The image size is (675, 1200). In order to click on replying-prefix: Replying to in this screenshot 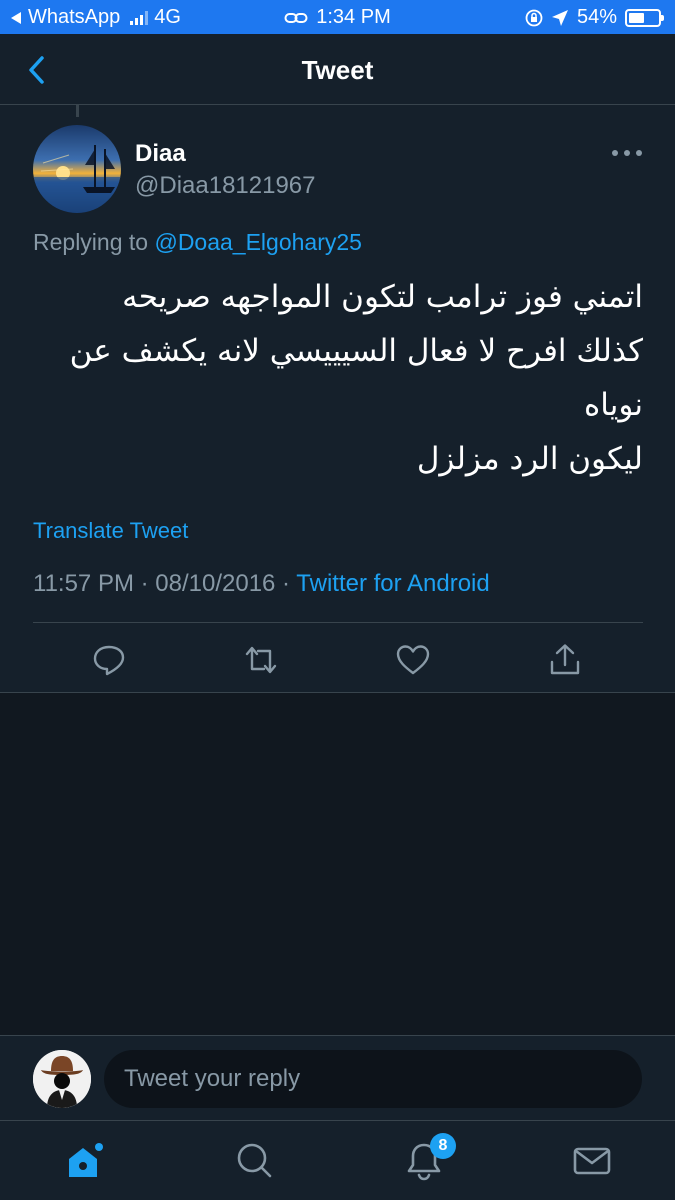, I will do `click(91, 242)`.